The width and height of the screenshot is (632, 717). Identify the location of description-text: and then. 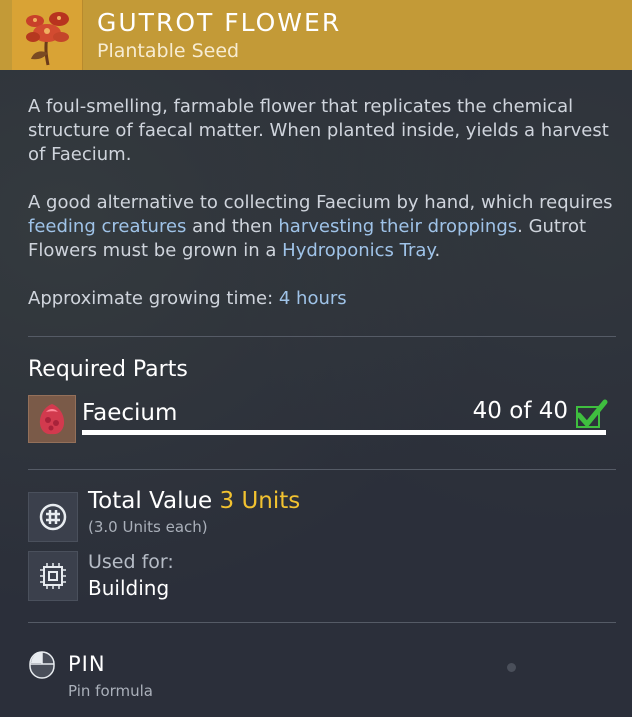
(232, 226).